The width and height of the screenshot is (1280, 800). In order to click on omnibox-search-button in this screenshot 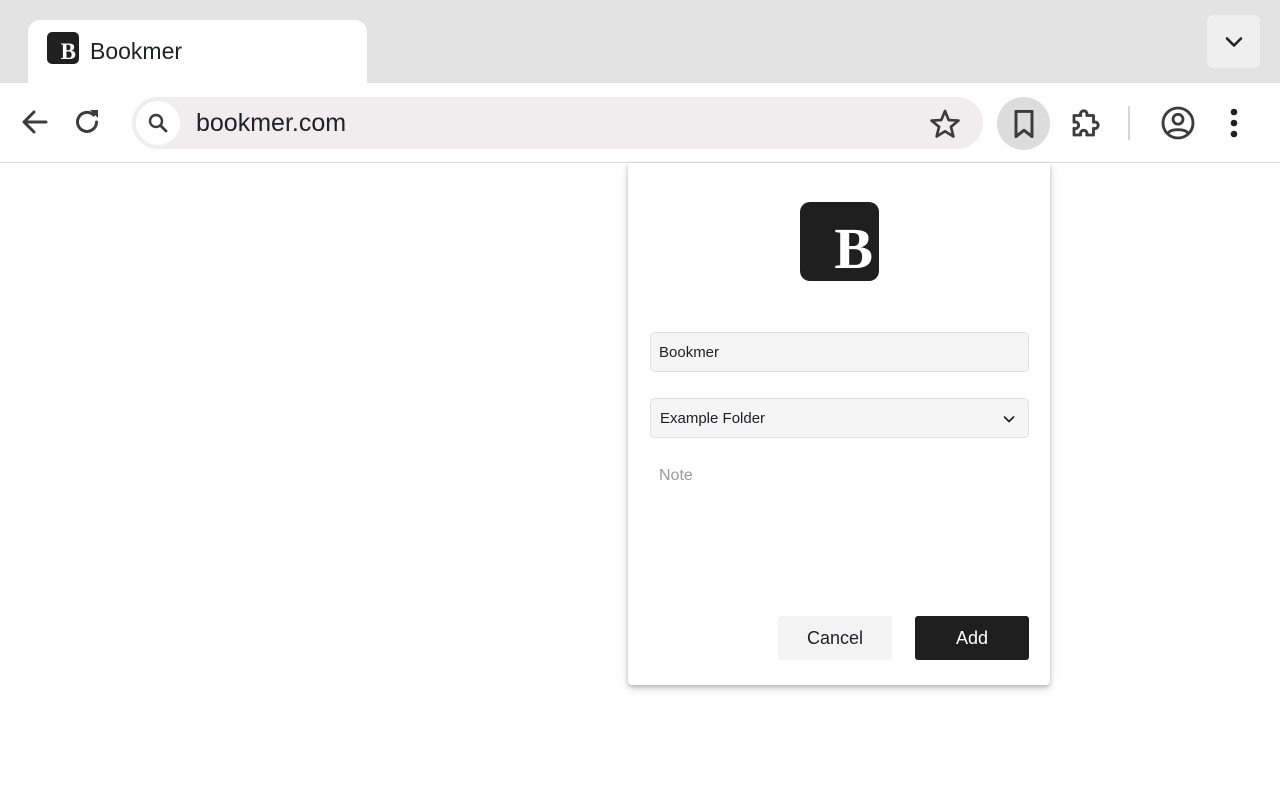, I will do `click(158, 123)`.